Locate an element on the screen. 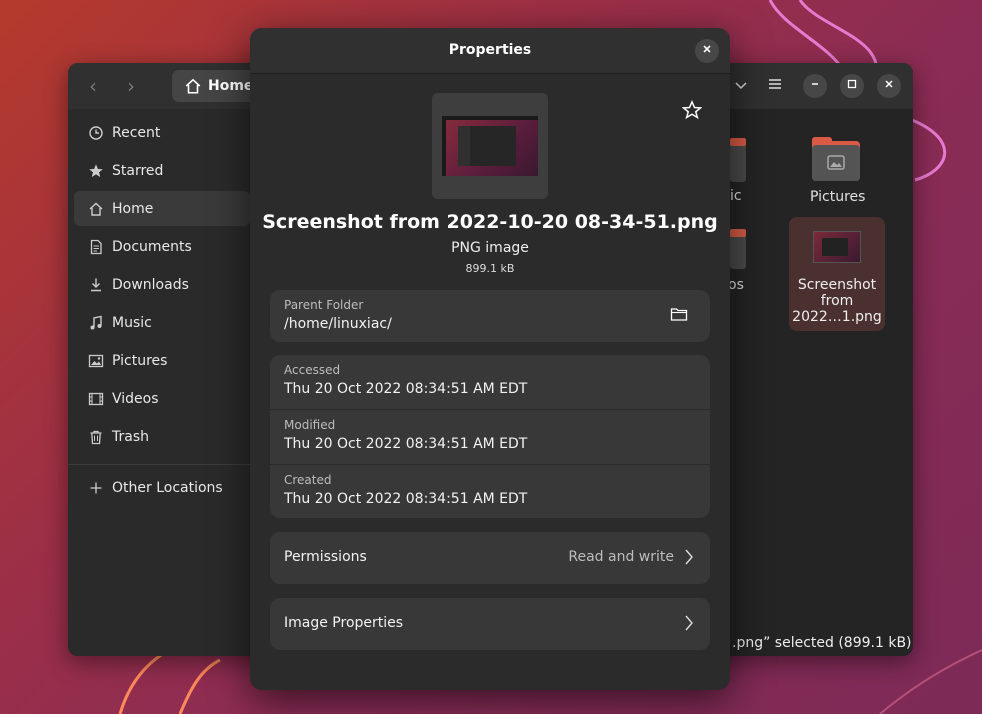  folder-open-icon is located at coordinates (679, 314).